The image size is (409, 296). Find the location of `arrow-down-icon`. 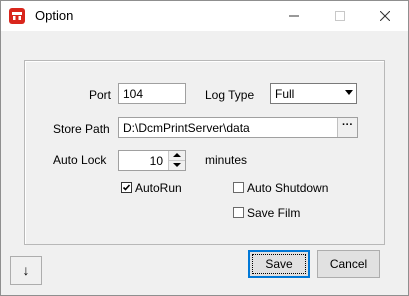

arrow-down-icon is located at coordinates (177, 165).